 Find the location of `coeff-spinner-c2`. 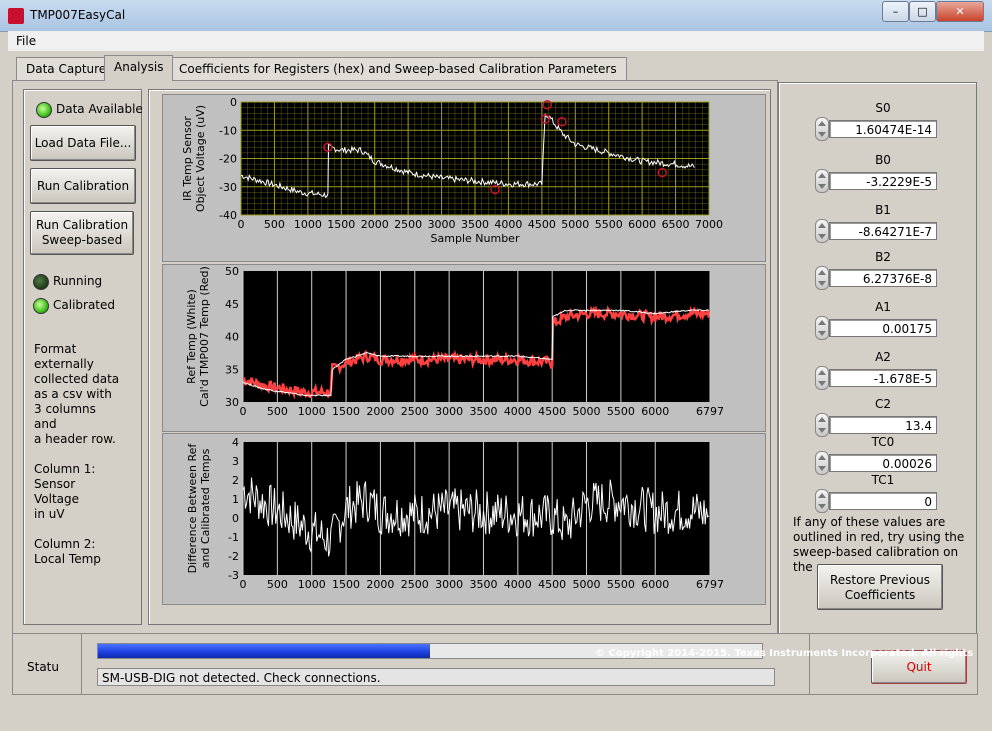

coeff-spinner-c2 is located at coordinates (822, 425).